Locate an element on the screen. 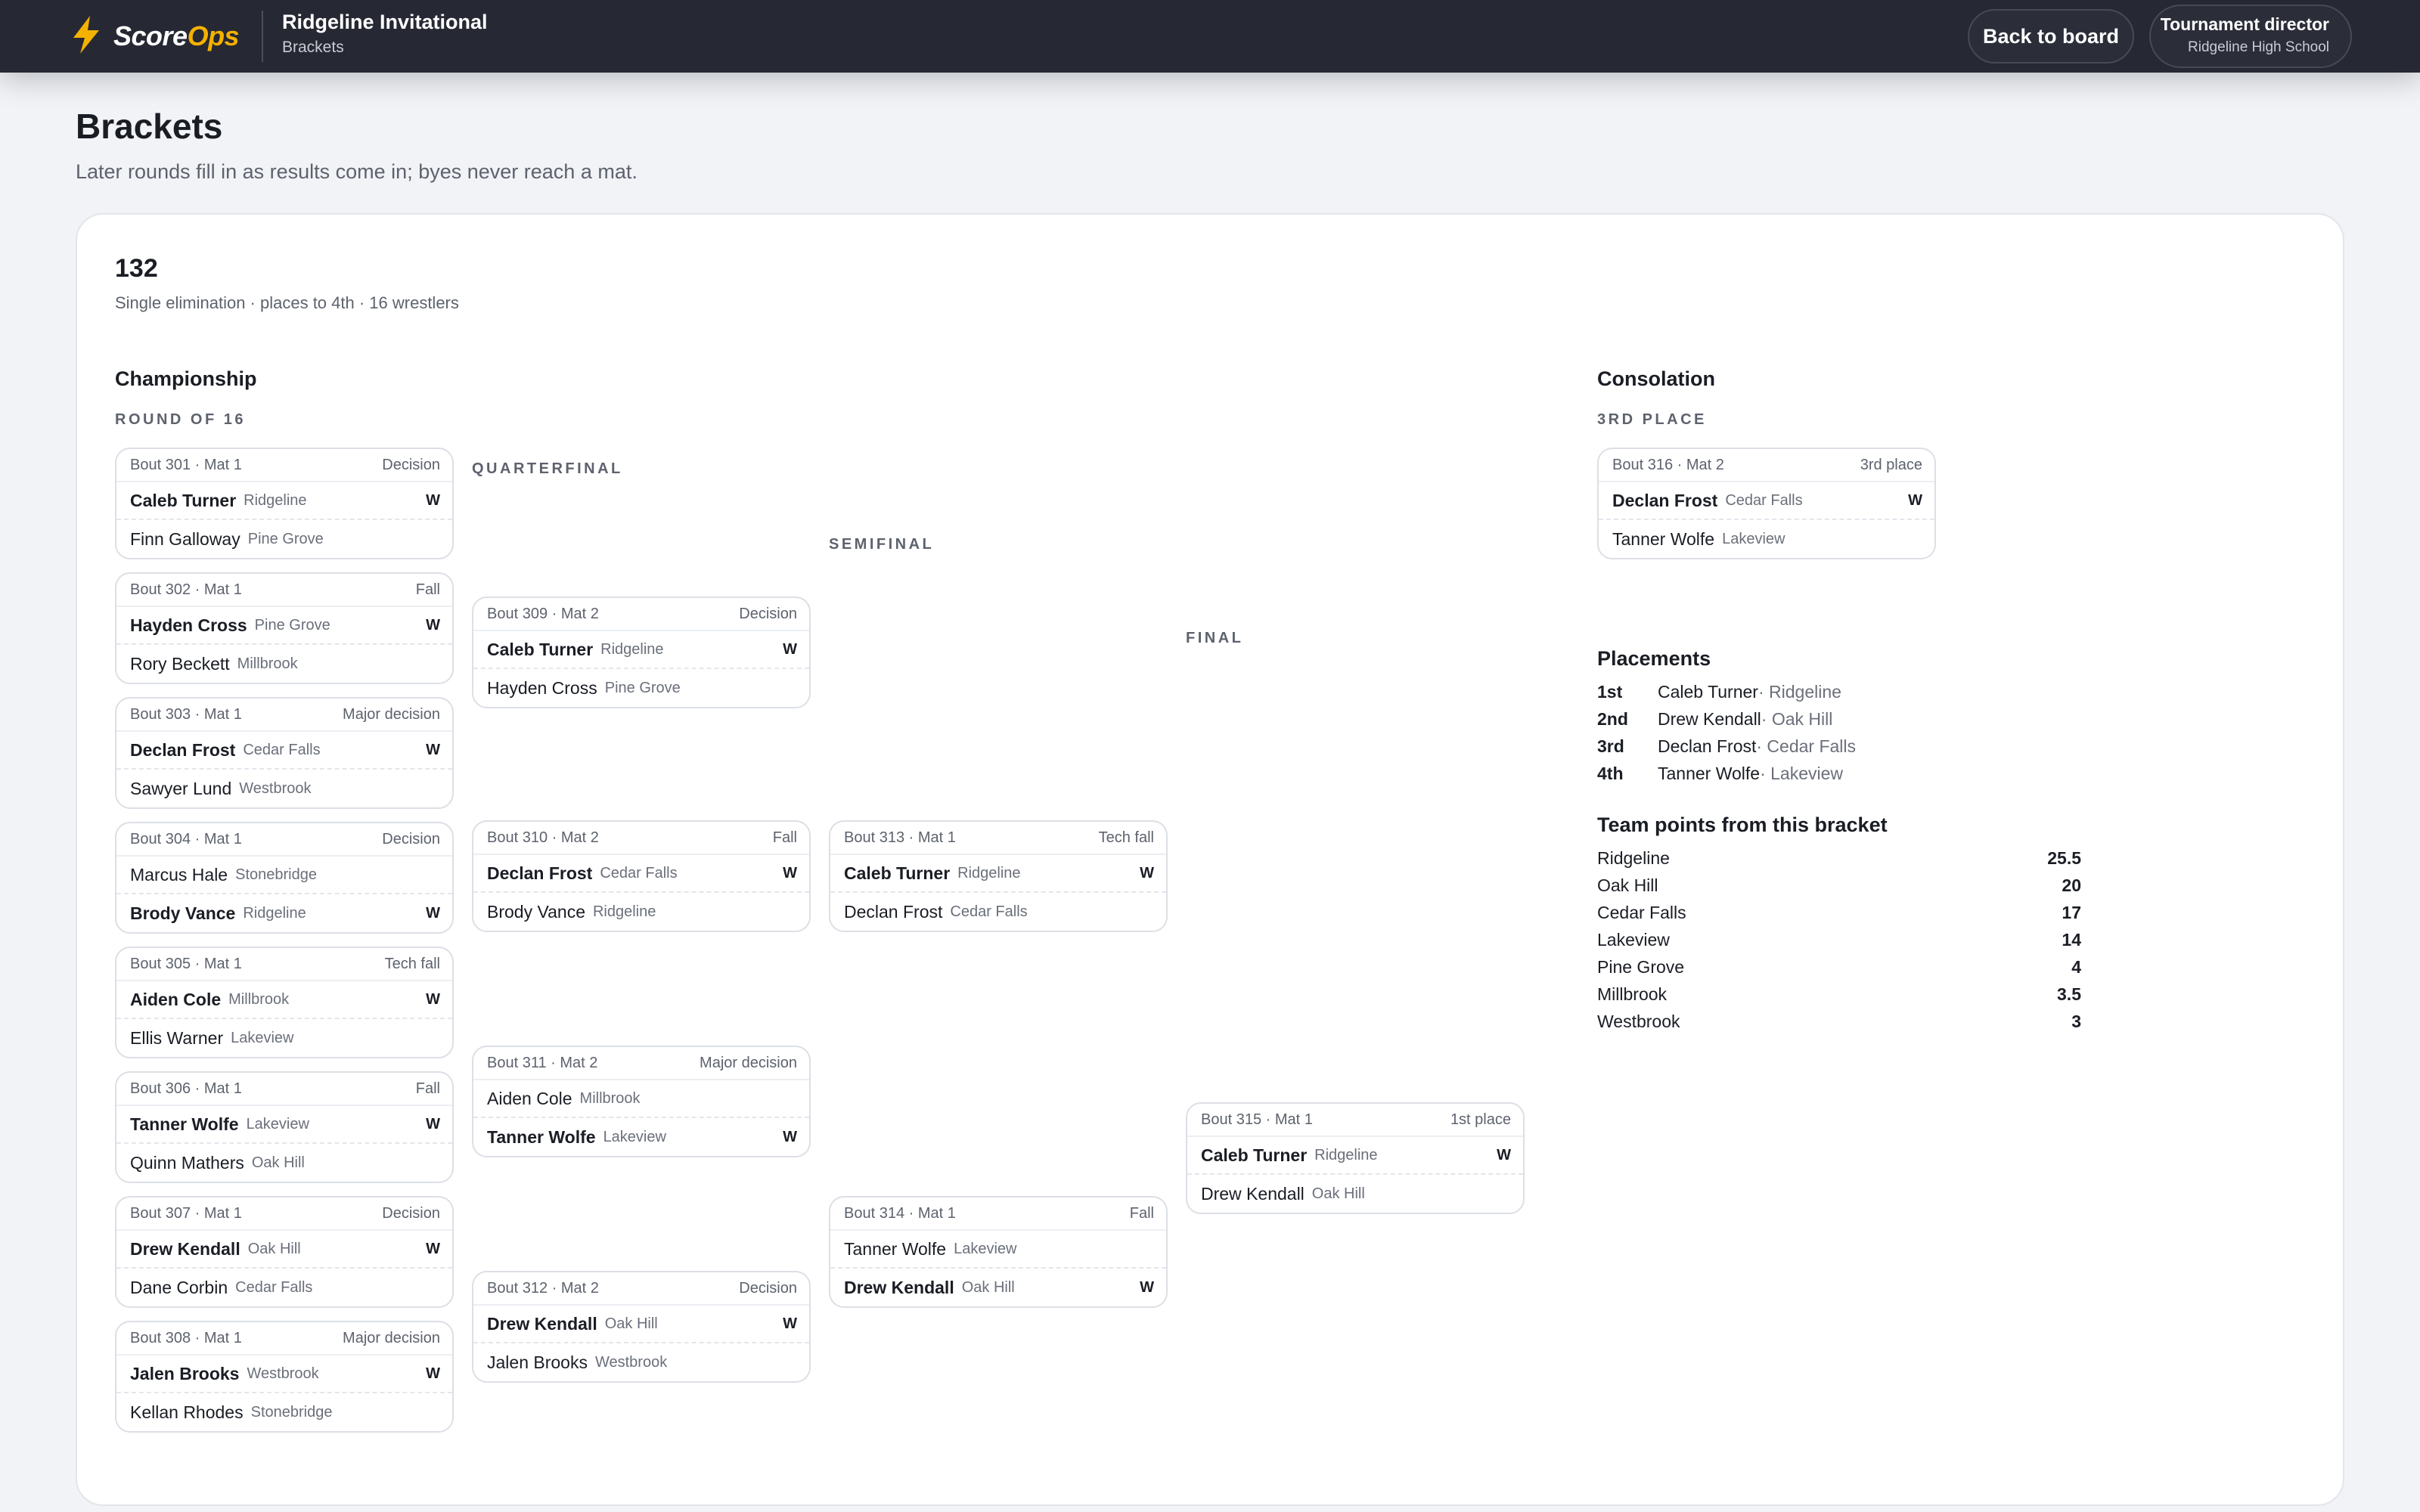 The height and width of the screenshot is (1512, 2420). bout-wrestler-row: Finn Galloway Pine Grove is located at coordinates (284, 539).